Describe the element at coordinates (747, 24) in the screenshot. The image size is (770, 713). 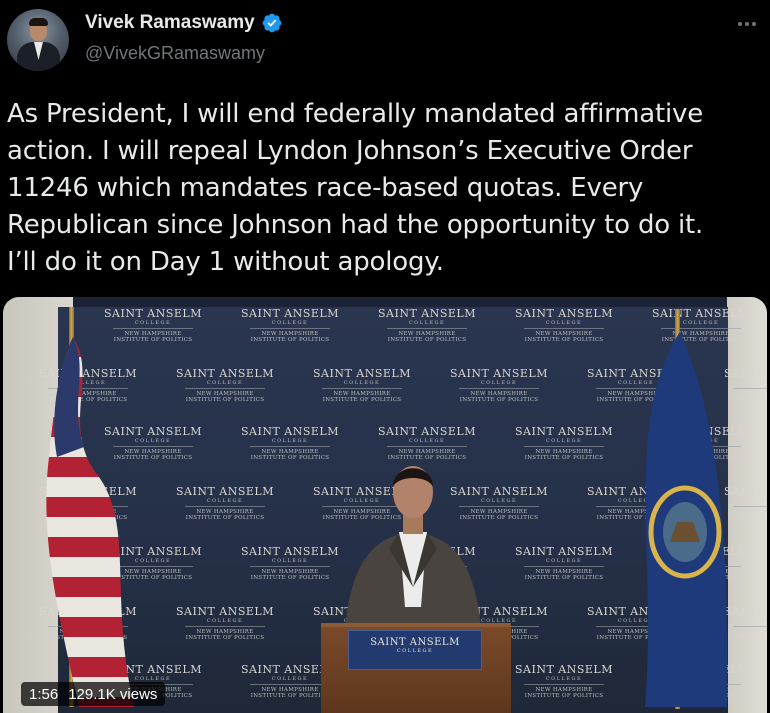
I see `more-options-icon` at that location.